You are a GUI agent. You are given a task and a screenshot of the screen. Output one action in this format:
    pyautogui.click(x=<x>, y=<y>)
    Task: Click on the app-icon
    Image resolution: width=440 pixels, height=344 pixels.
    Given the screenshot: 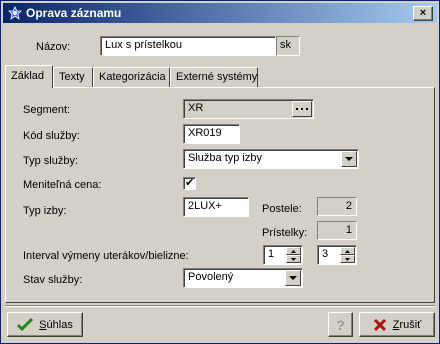 What is the action you would take?
    pyautogui.click(x=15, y=13)
    